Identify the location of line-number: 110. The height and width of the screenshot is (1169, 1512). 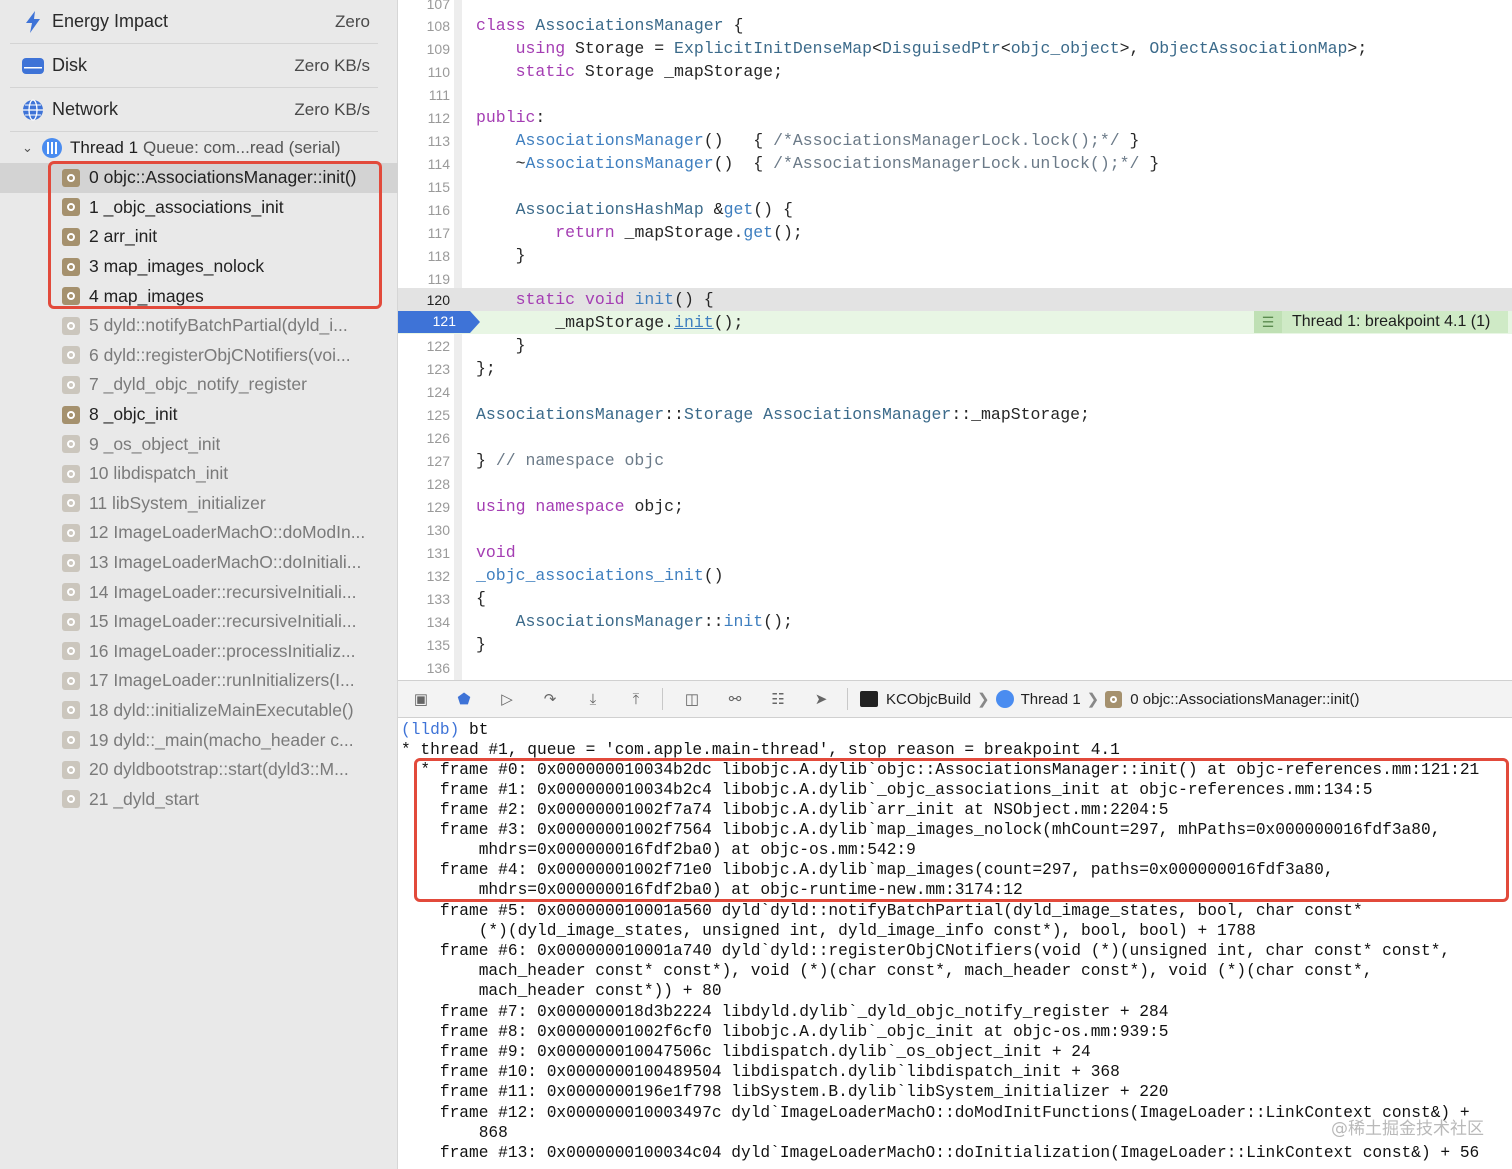
(438, 71).